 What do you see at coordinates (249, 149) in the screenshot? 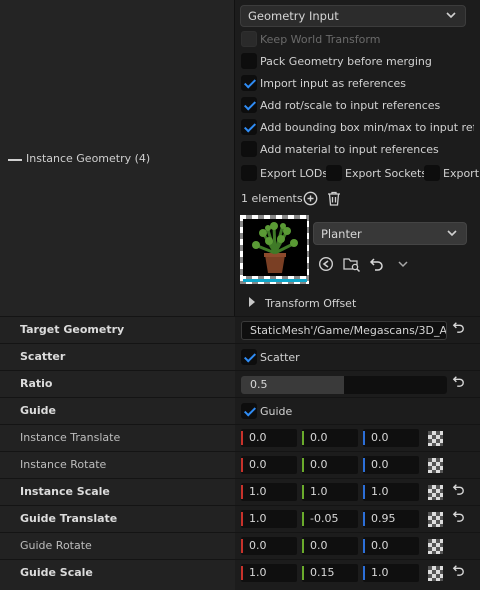
I see `add-material-checkbox` at bounding box center [249, 149].